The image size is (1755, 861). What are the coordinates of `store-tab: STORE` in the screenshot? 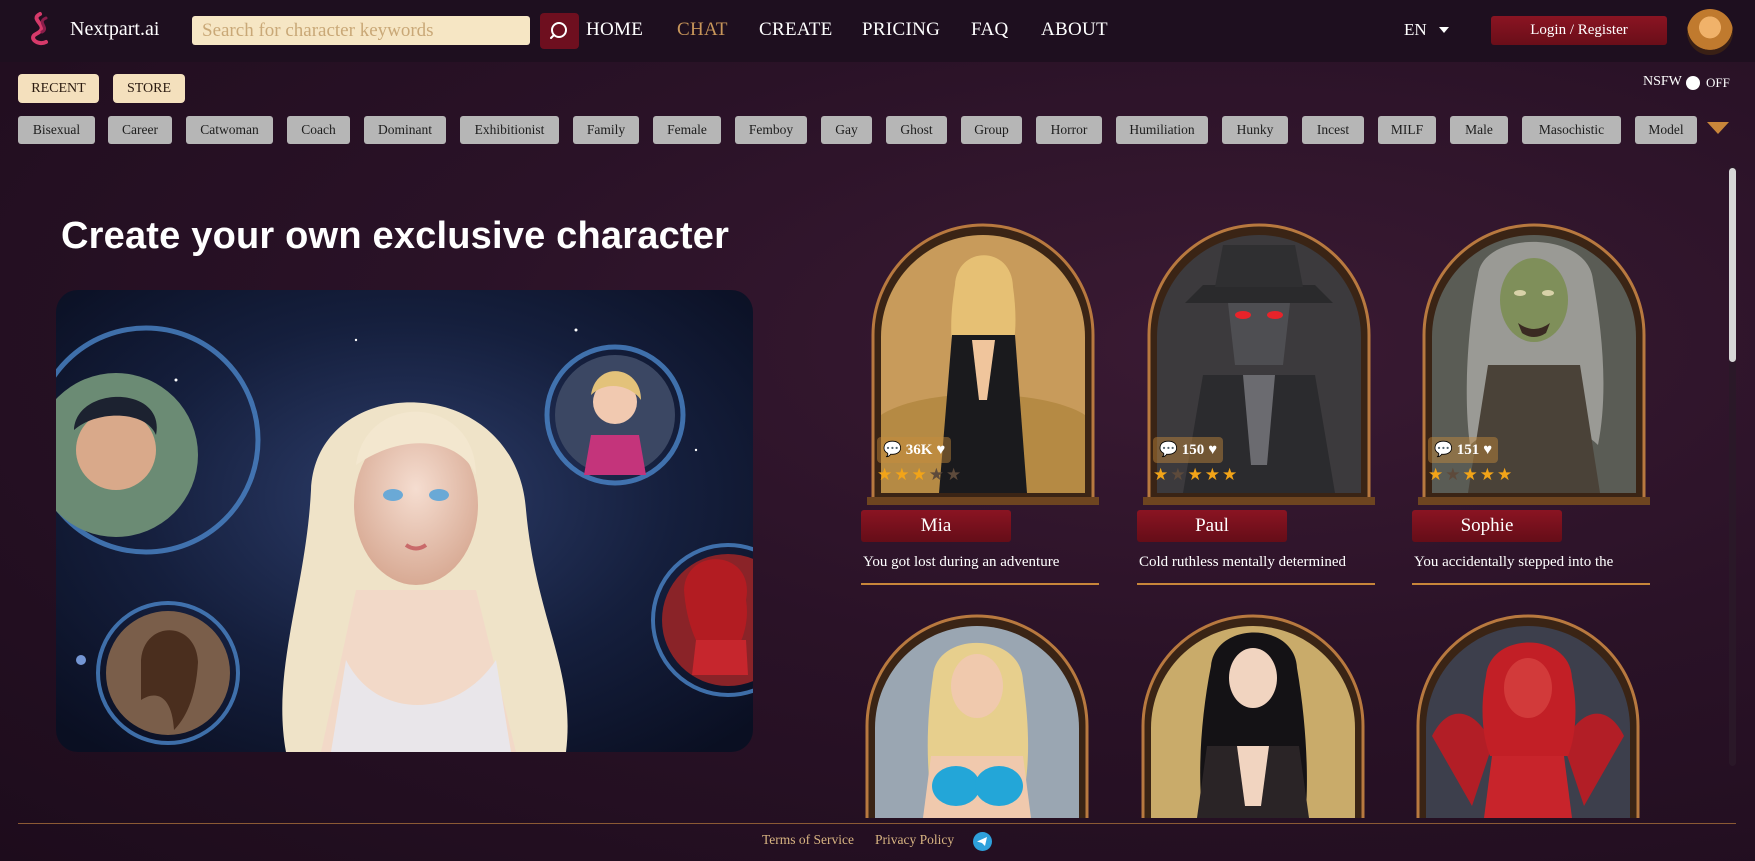 It's located at (149, 88).